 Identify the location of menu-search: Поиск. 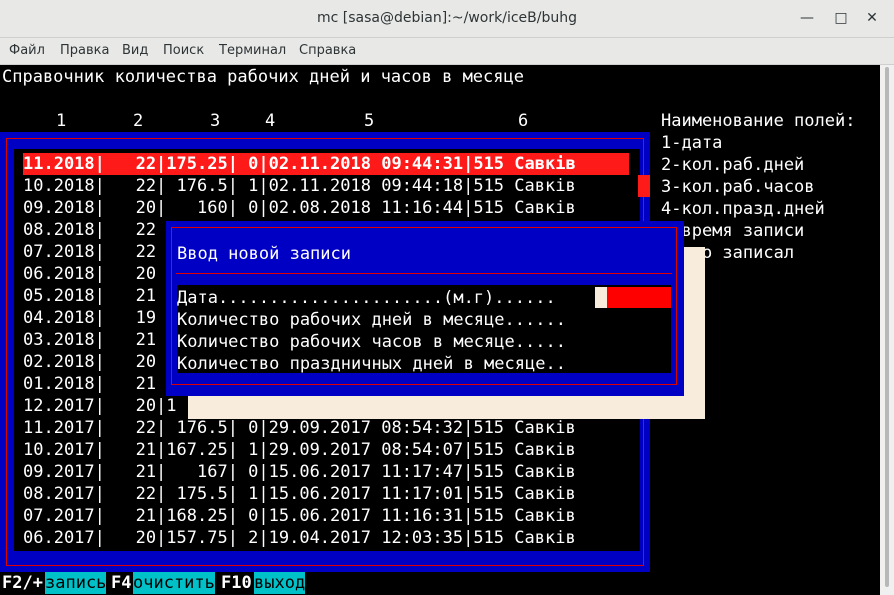
(183, 50).